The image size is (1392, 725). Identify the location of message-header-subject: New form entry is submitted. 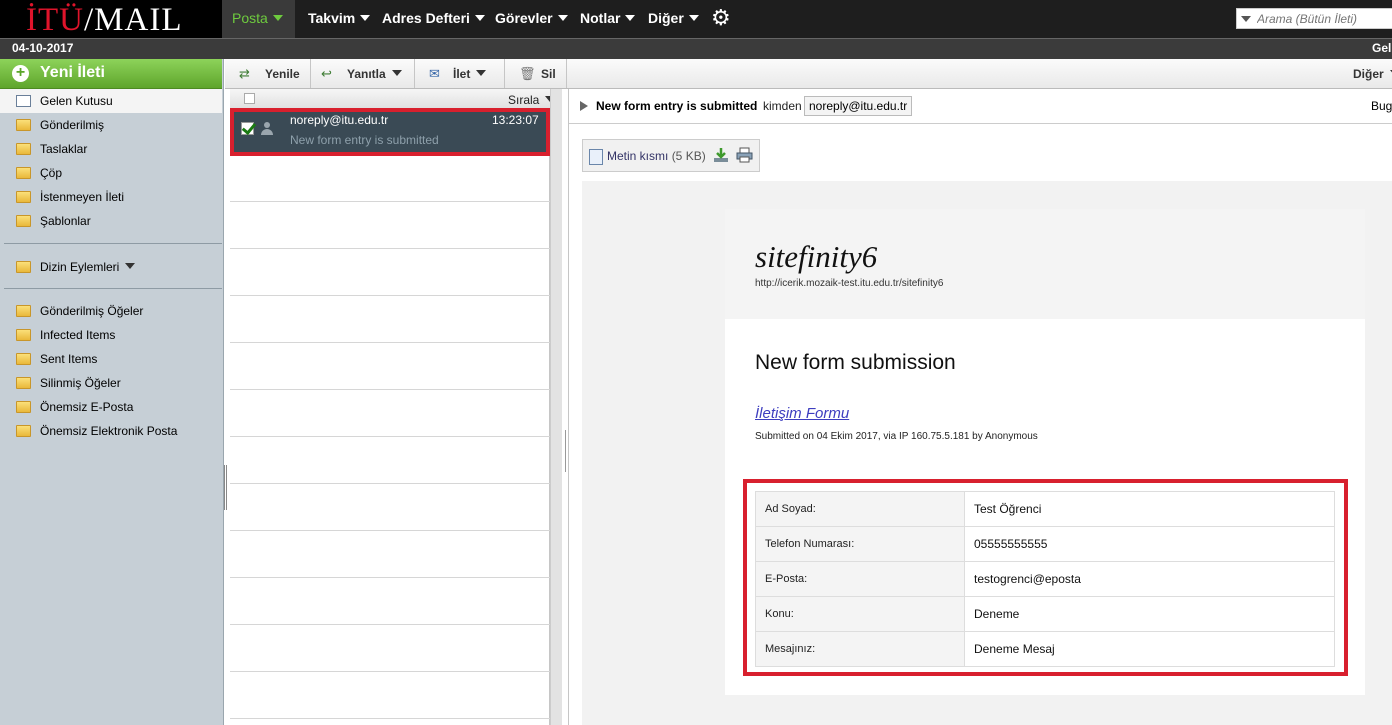
(677, 106).